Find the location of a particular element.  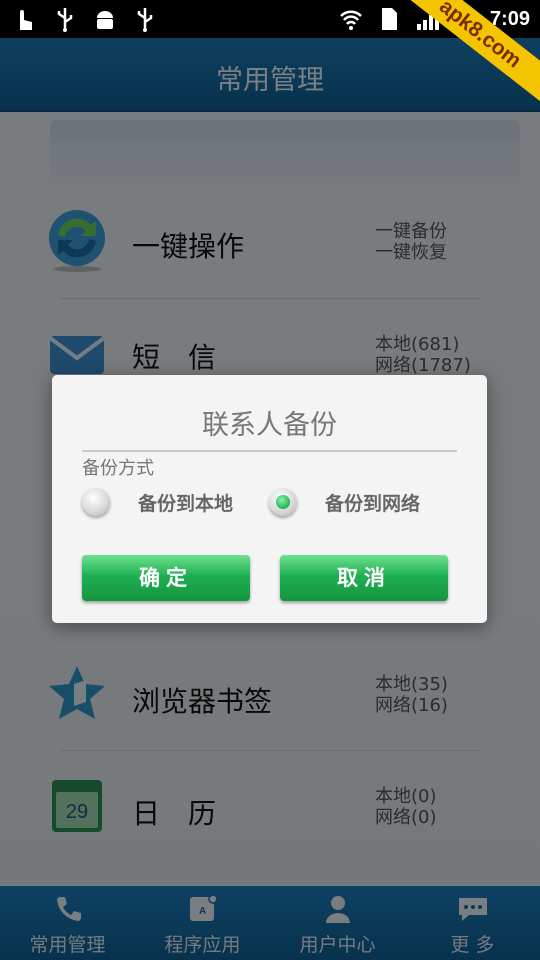

cancel-button: 取消 is located at coordinates (364, 578).